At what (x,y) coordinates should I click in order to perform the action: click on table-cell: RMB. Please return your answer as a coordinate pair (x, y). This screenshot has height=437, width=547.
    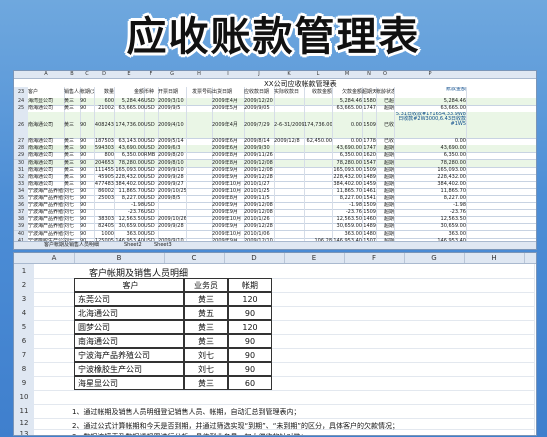
    Looking at the image, I should click on (151, 156).